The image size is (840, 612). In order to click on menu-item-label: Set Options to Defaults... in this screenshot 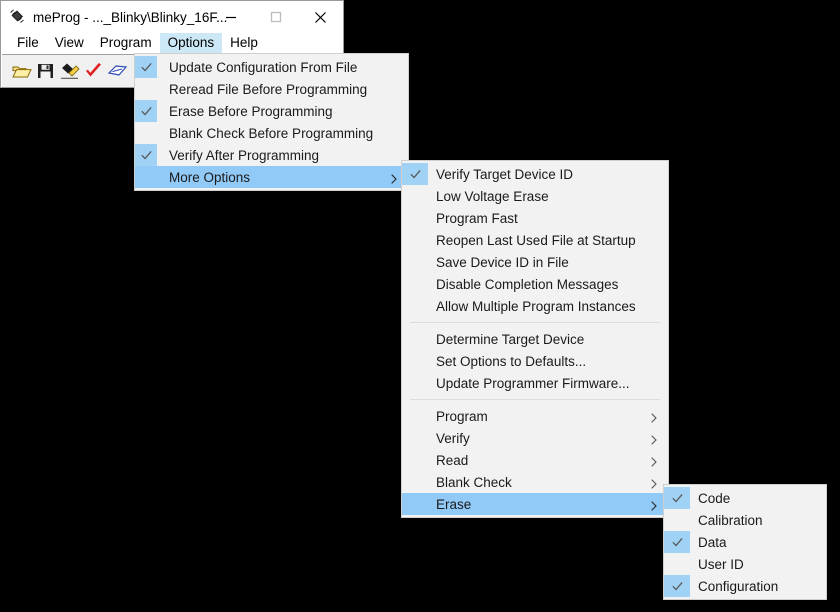, I will do `click(511, 361)`.